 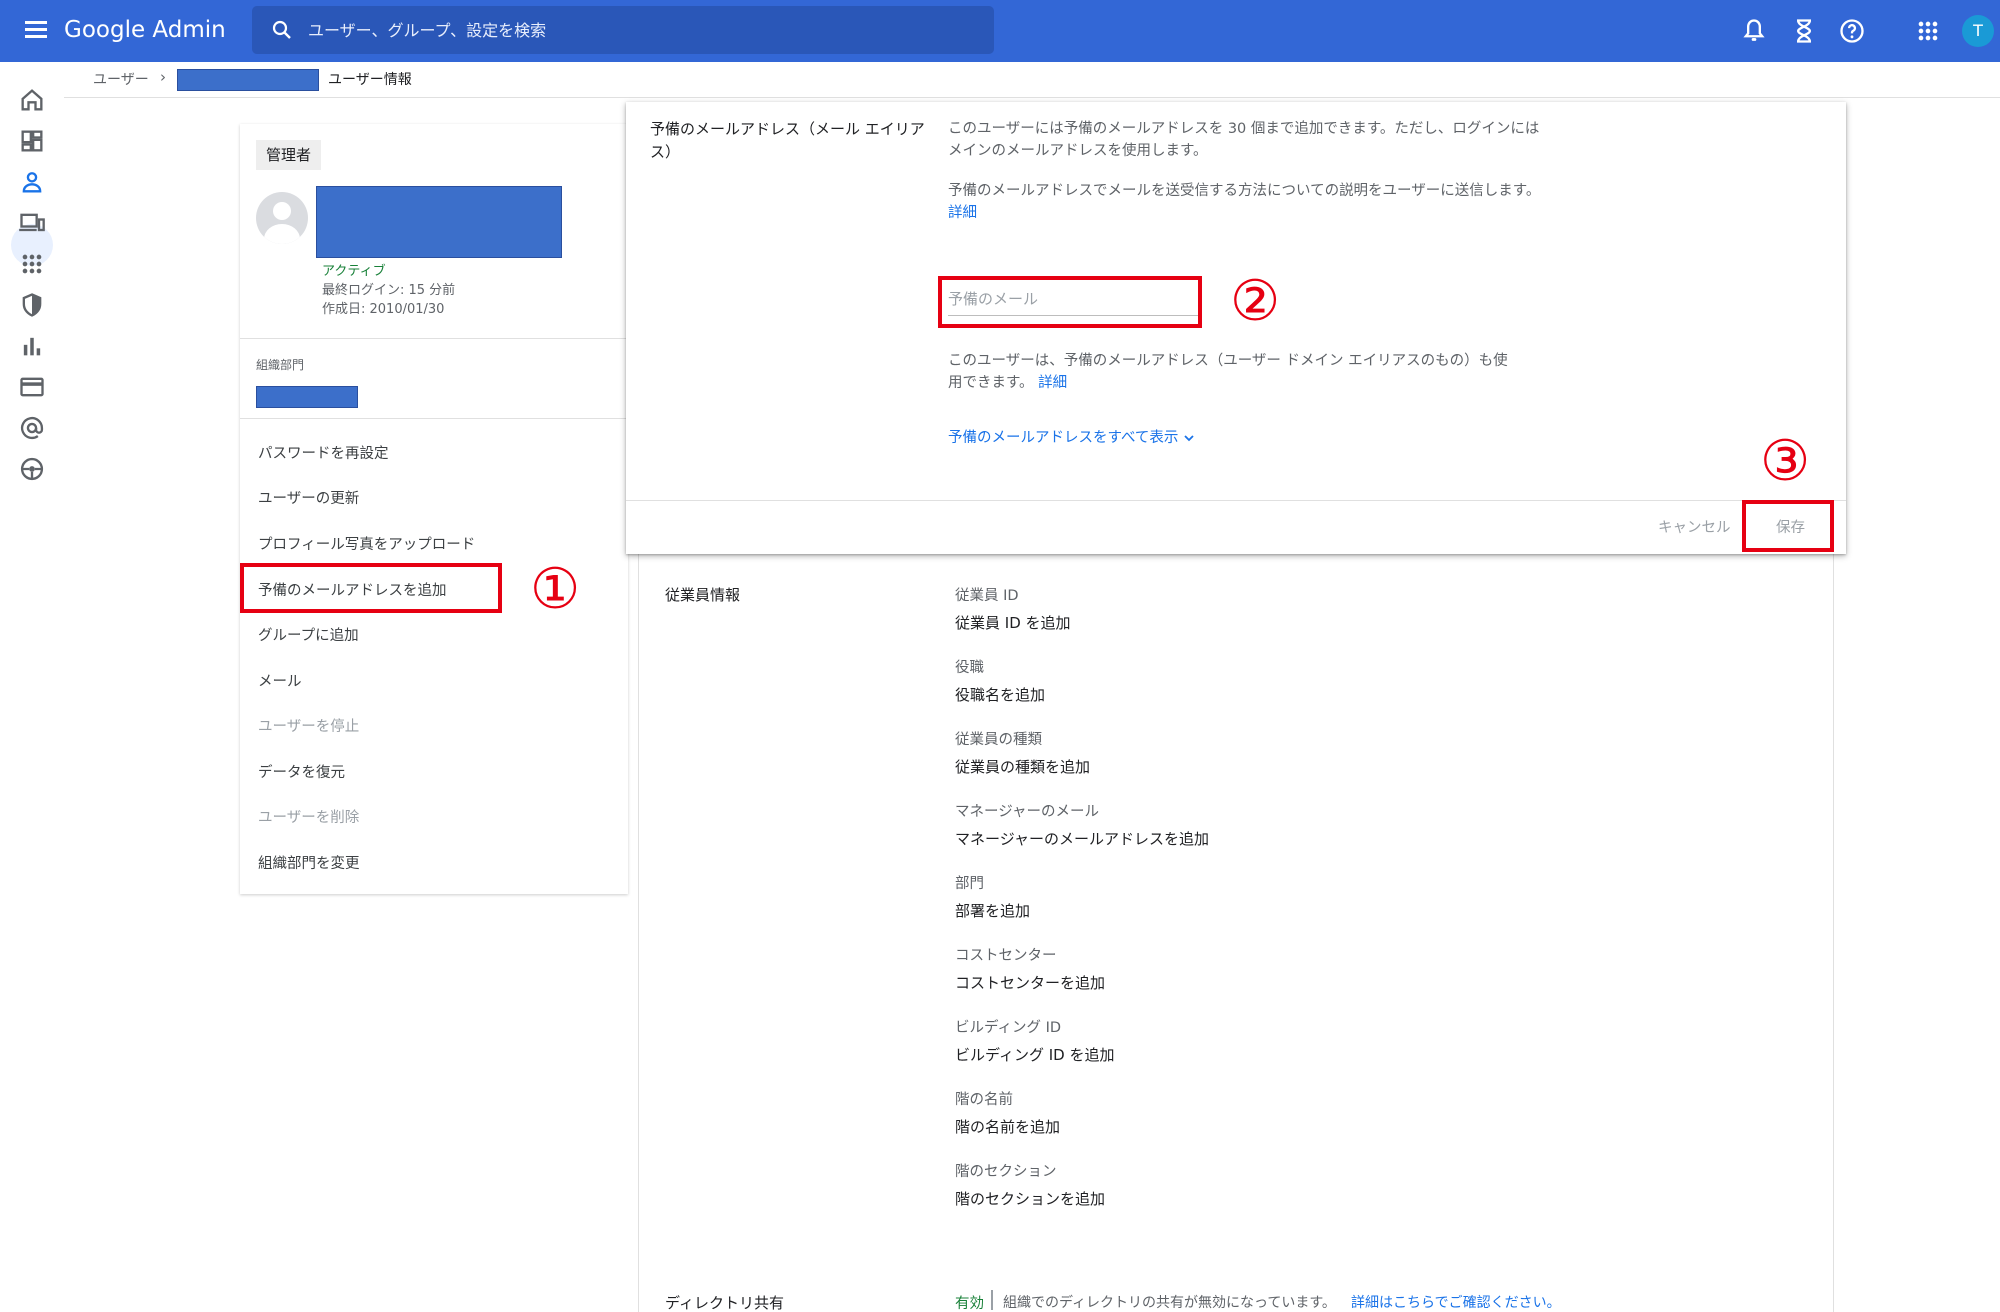 What do you see at coordinates (389, 290) in the screenshot?
I see `user-last-login: 最終ログイン: 15 分前` at bounding box center [389, 290].